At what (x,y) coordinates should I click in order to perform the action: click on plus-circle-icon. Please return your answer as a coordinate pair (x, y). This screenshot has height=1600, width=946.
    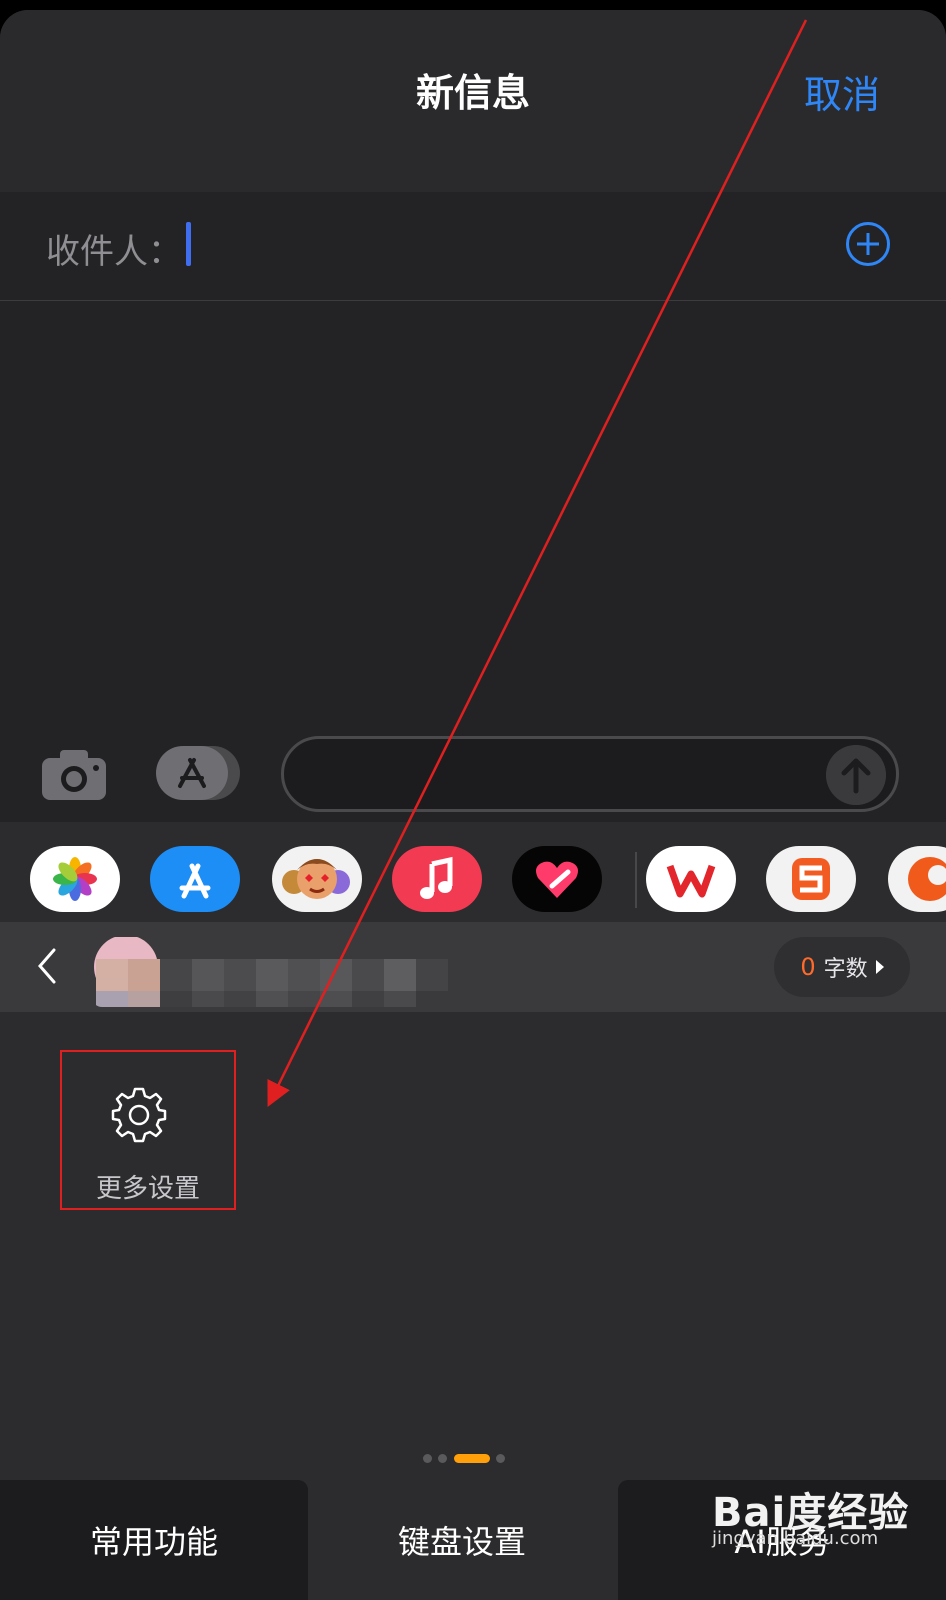
    Looking at the image, I should click on (868, 244).